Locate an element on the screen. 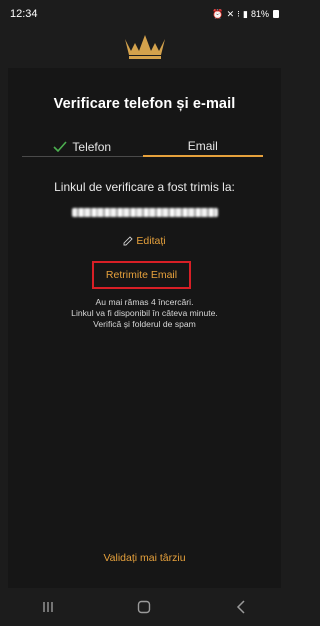 Image resolution: width=320 pixels, height=626 pixels. recent-apps-button is located at coordinates (48, 607).